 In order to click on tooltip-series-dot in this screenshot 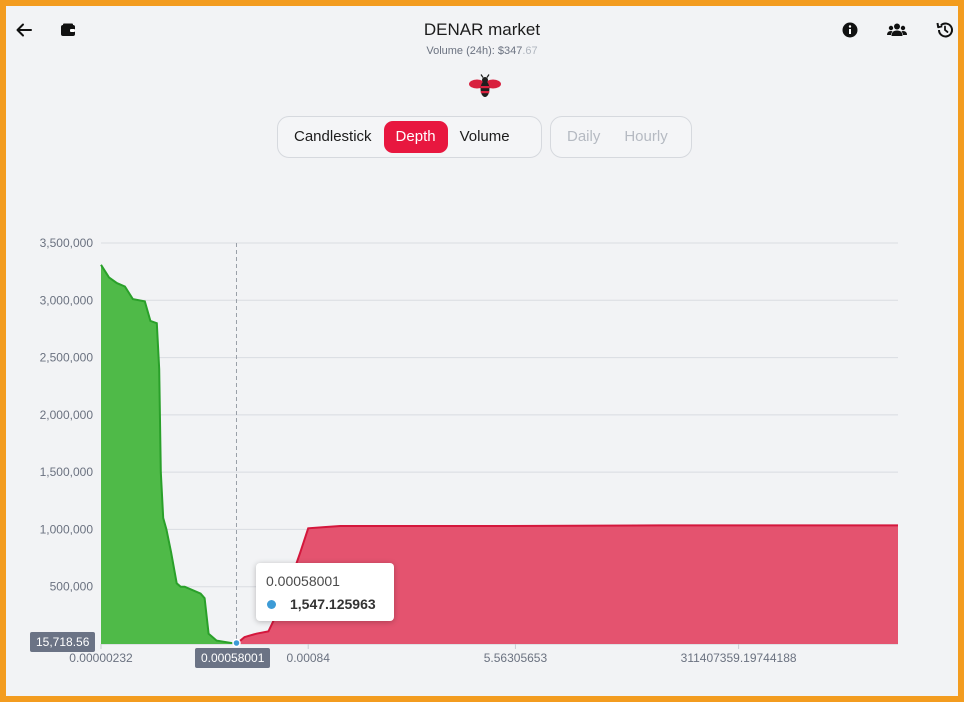, I will do `click(271, 604)`.